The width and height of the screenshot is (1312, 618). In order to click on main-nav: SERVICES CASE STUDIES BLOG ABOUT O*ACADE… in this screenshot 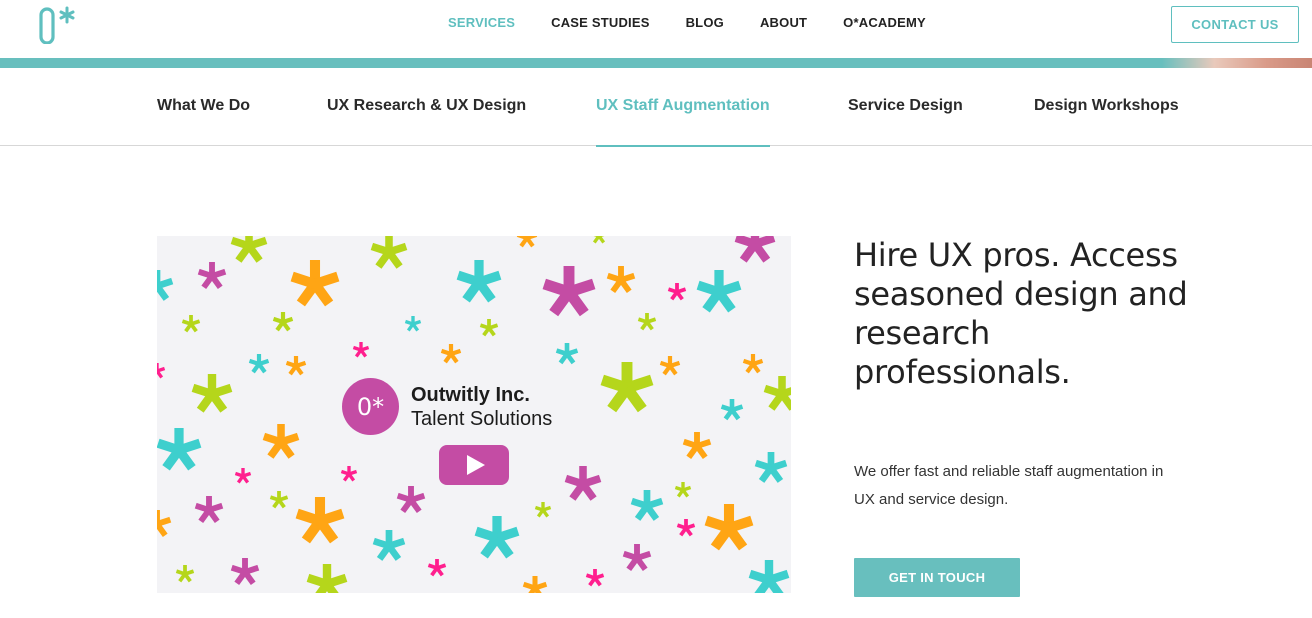, I will do `click(687, 23)`.